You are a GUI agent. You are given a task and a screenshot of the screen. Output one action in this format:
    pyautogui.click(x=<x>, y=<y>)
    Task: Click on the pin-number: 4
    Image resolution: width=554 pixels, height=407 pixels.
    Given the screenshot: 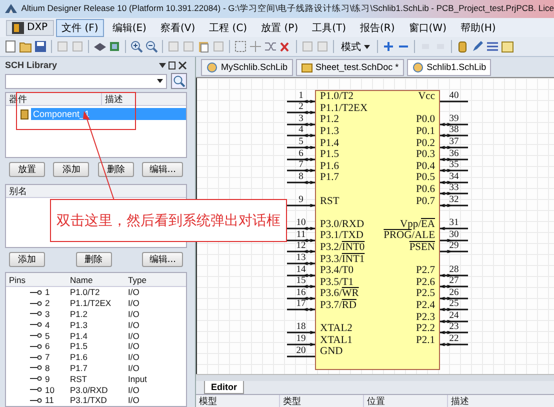 What is the action you would take?
    pyautogui.click(x=301, y=130)
    